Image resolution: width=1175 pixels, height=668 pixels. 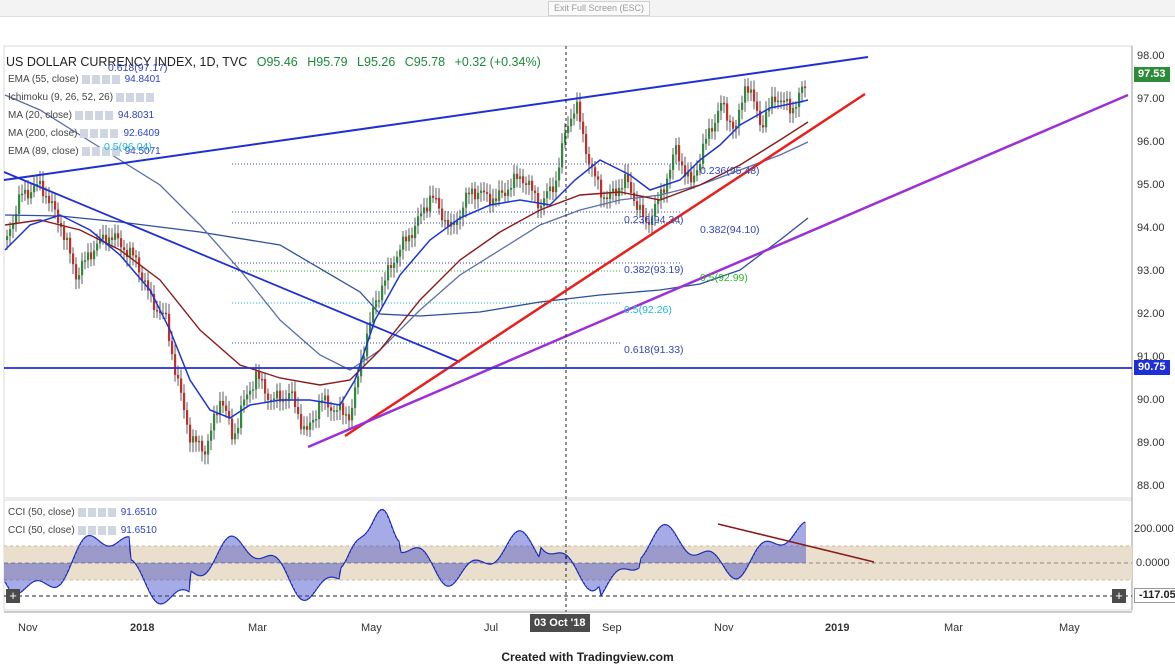 What do you see at coordinates (724, 628) in the screenshot?
I see `time-tick: Nov` at bounding box center [724, 628].